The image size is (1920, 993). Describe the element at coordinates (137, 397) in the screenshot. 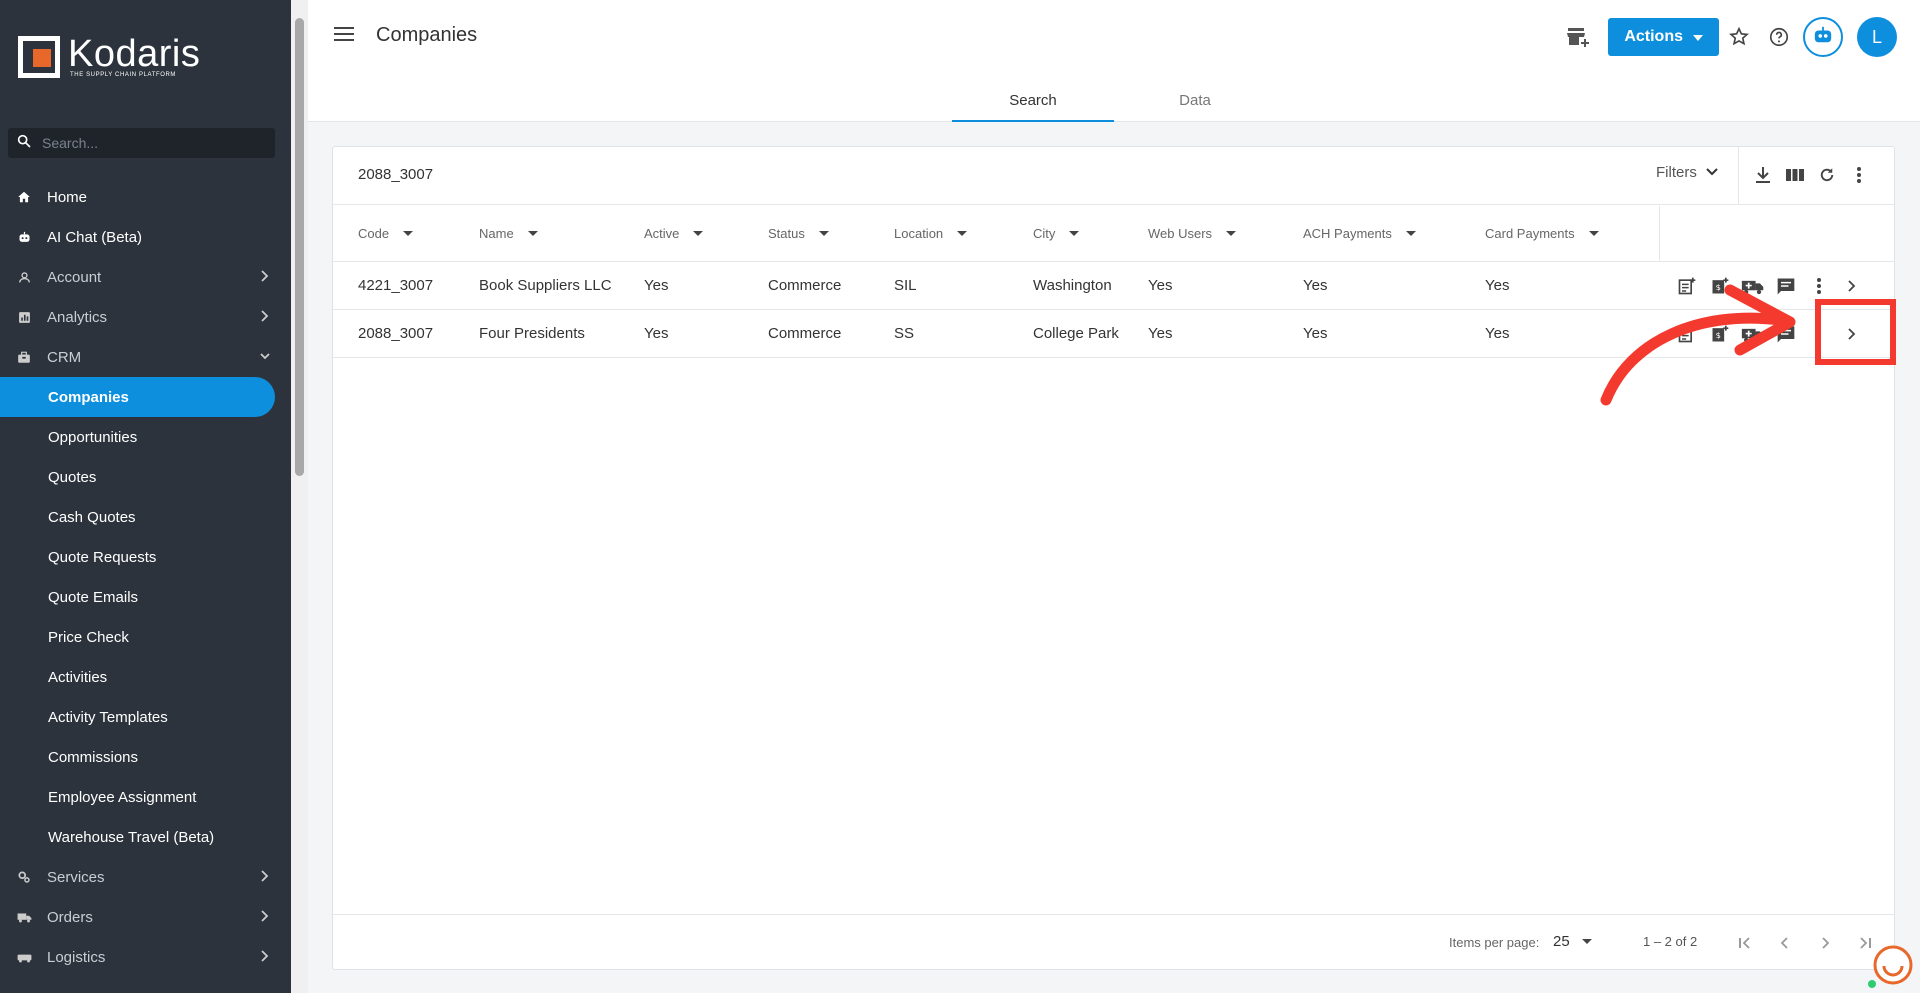

I see `sidebar-sub-companies: Companies` at that location.